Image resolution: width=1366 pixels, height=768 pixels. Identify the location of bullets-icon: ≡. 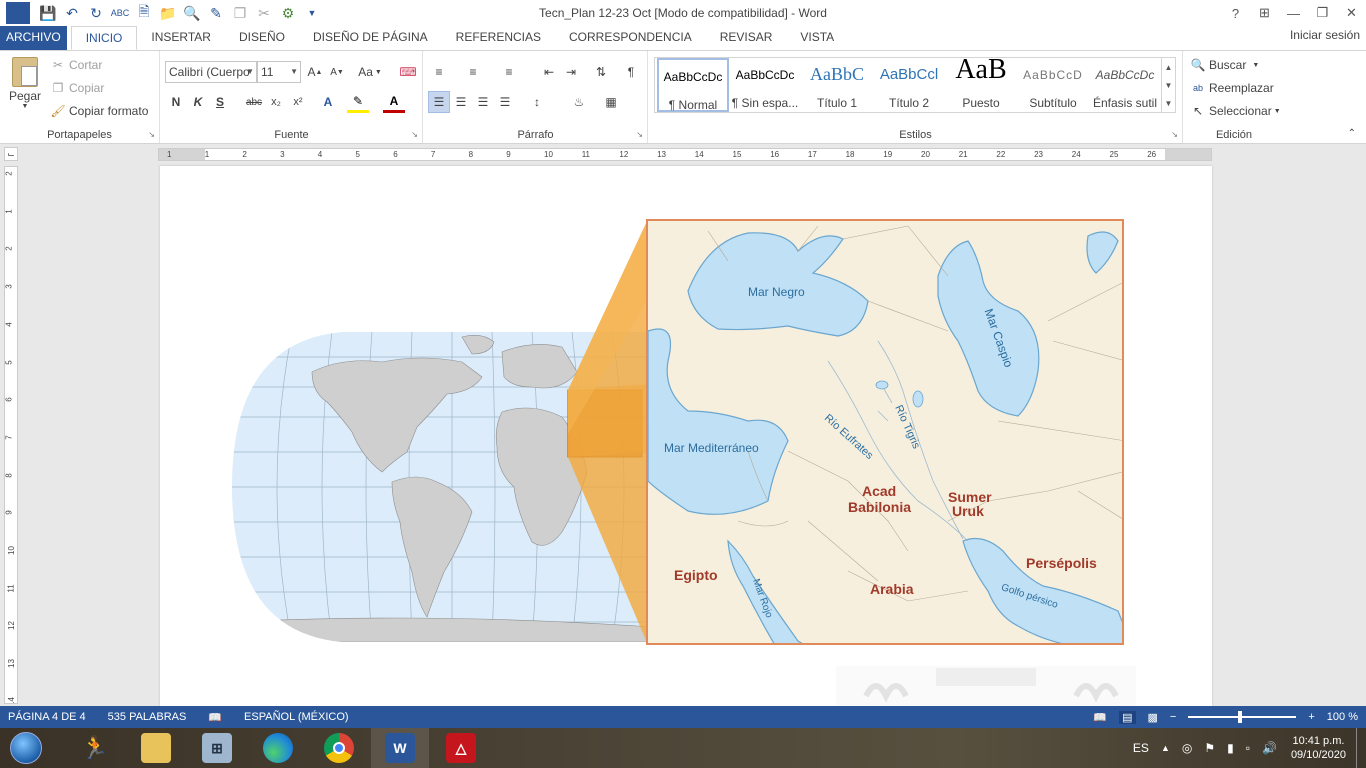
(439, 72).